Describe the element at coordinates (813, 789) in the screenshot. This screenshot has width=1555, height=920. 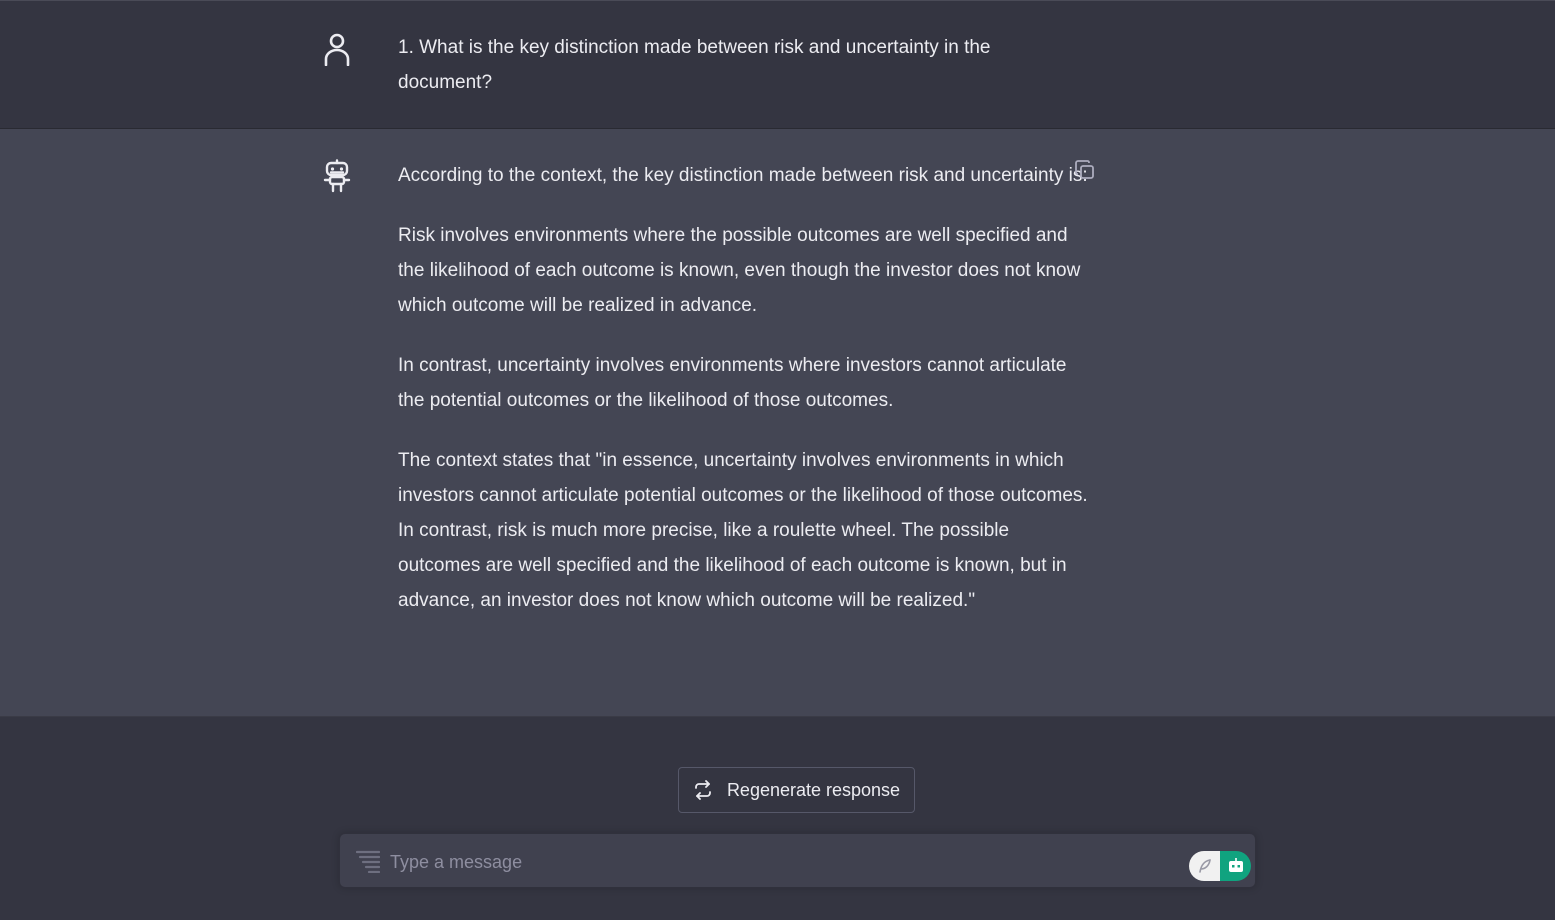
I see `regenerate-label: Regenerate response` at that location.